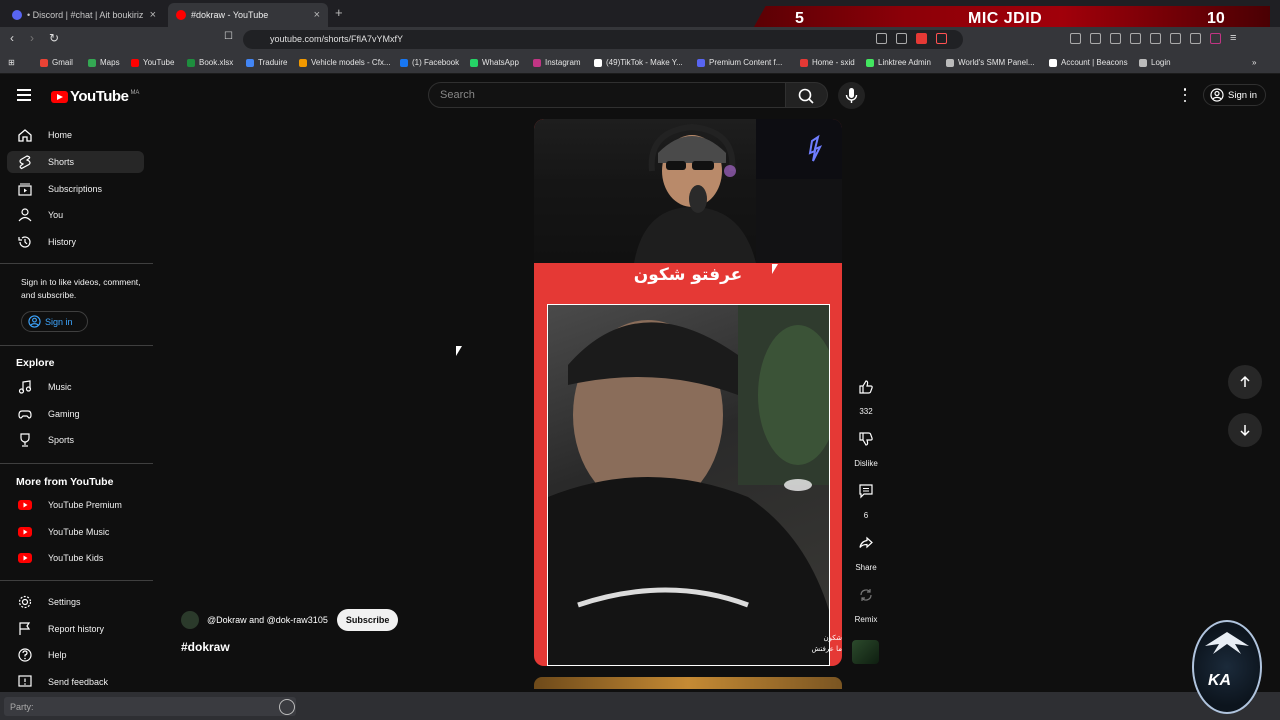  Describe the element at coordinates (25, 602) in the screenshot. I see `settings-icon` at that location.